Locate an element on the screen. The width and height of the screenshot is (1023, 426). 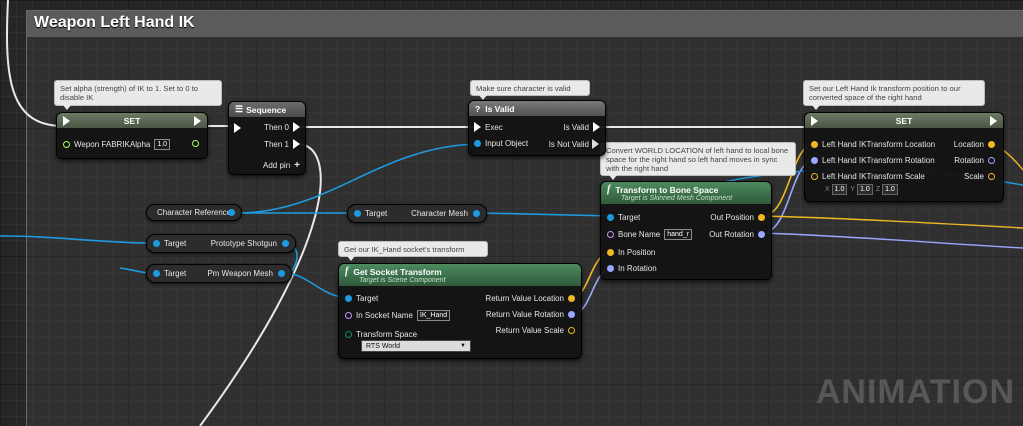
get-socket-subtitle: Target is Scene Component is located at coordinates (402, 280).